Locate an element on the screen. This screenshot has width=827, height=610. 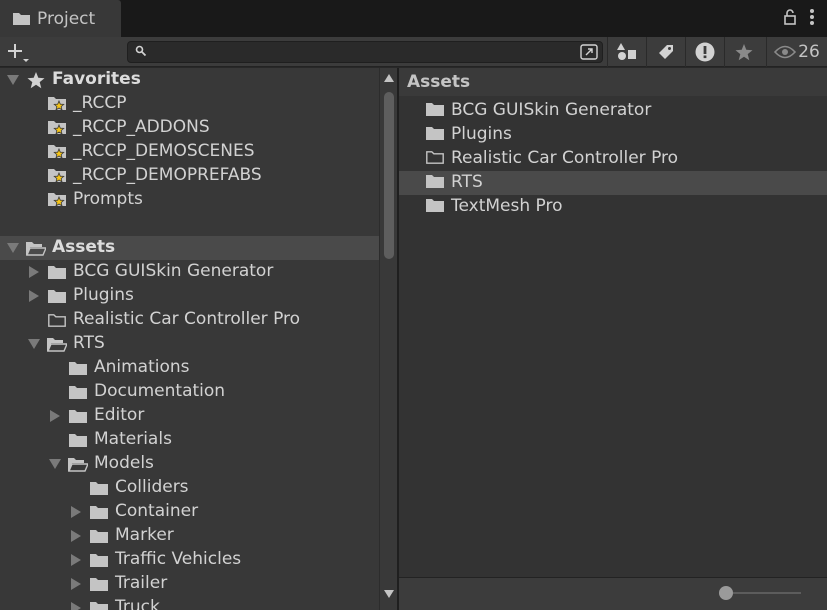
tree-item: Documentation is located at coordinates (189, 392).